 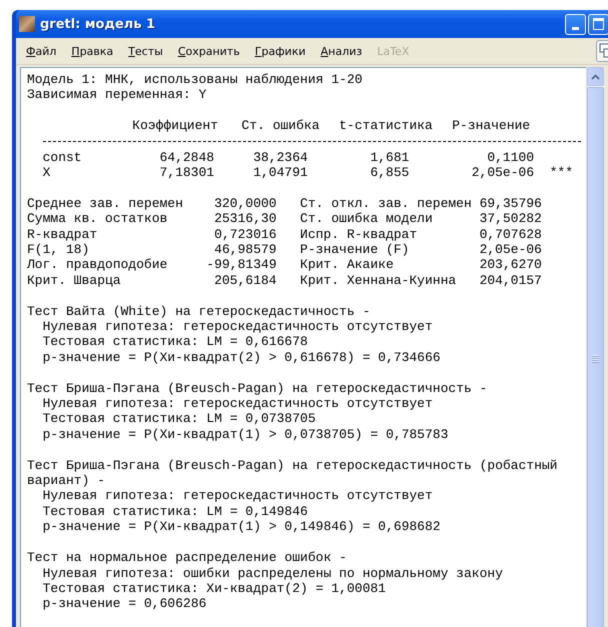 I want to click on stat-value: 69,35796, so click(x=510, y=204).